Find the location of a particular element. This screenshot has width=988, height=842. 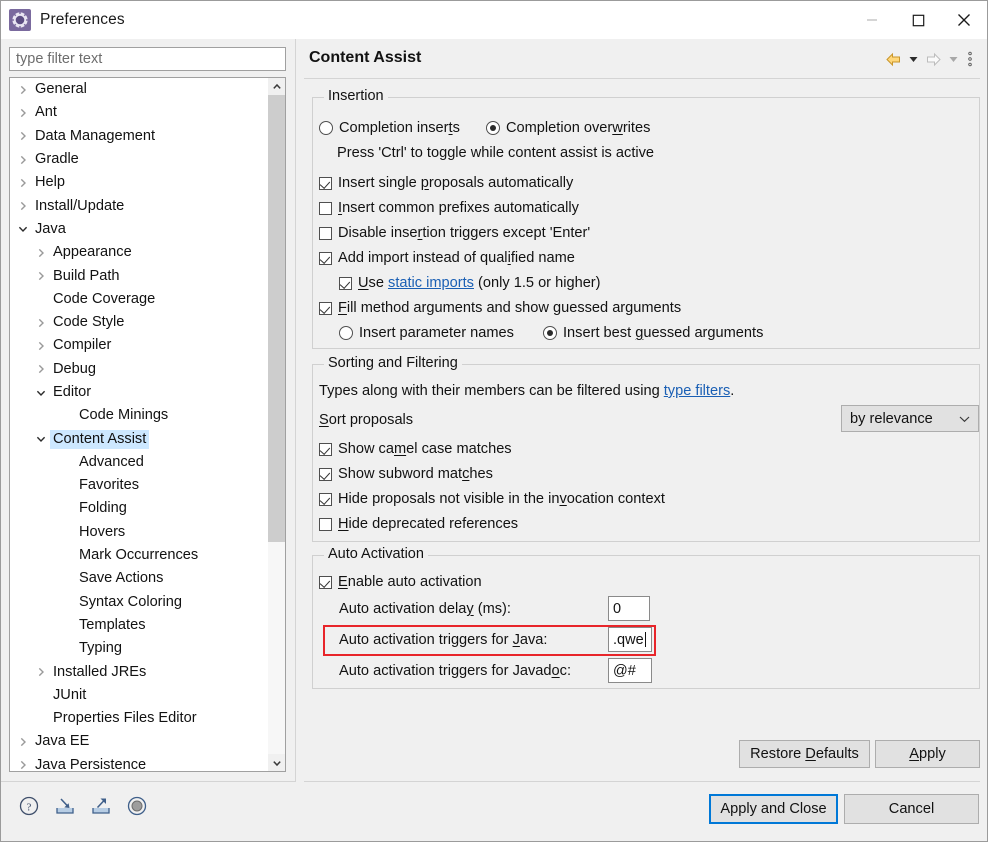

tree-item-syntax-coloring: Syntax Coloring is located at coordinates (139, 602).